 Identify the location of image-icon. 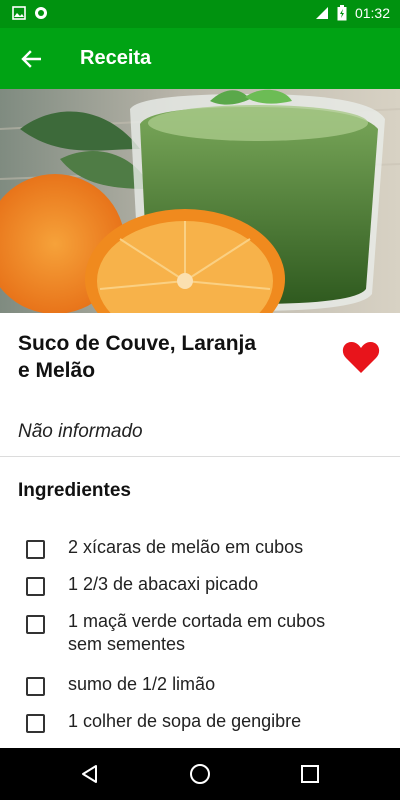
(19, 13).